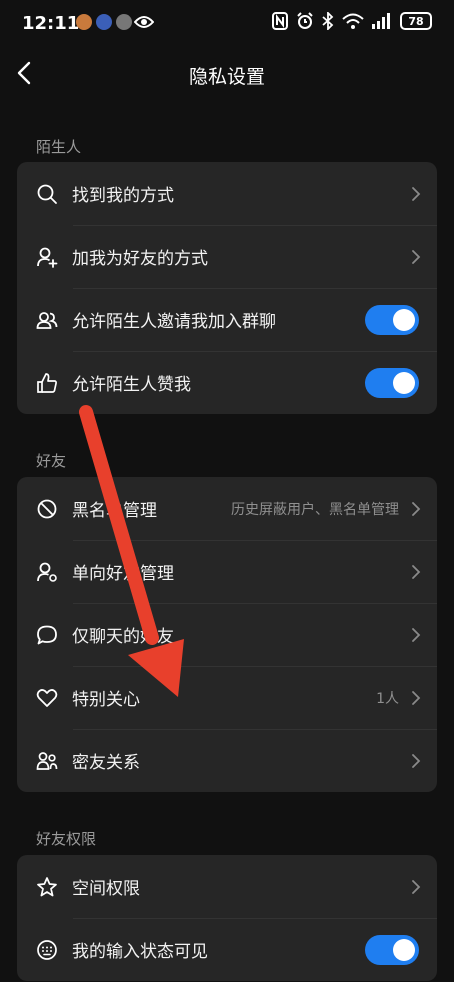  Describe the element at coordinates (123, 637) in the screenshot. I see `row-label: 仅聊天的好友` at that location.